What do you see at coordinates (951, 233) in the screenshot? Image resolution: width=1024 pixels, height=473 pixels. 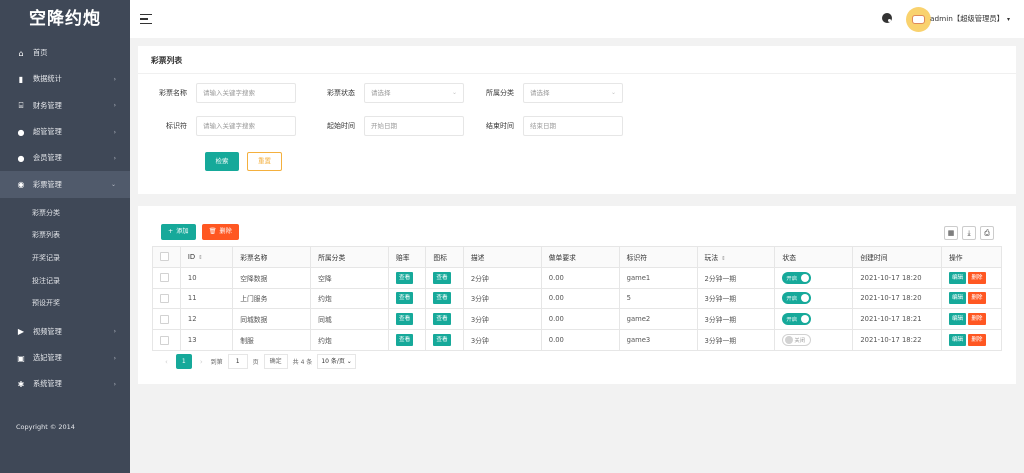 I see `columns-icon: ▦` at bounding box center [951, 233].